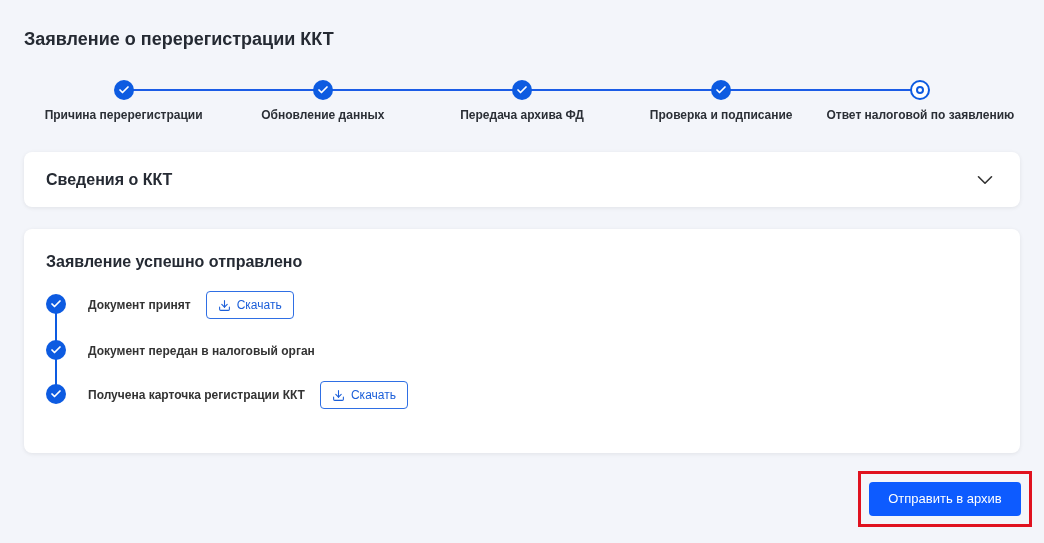 This screenshot has width=1044, height=543. I want to click on step-label: Проверка и подписание, so click(721, 115).